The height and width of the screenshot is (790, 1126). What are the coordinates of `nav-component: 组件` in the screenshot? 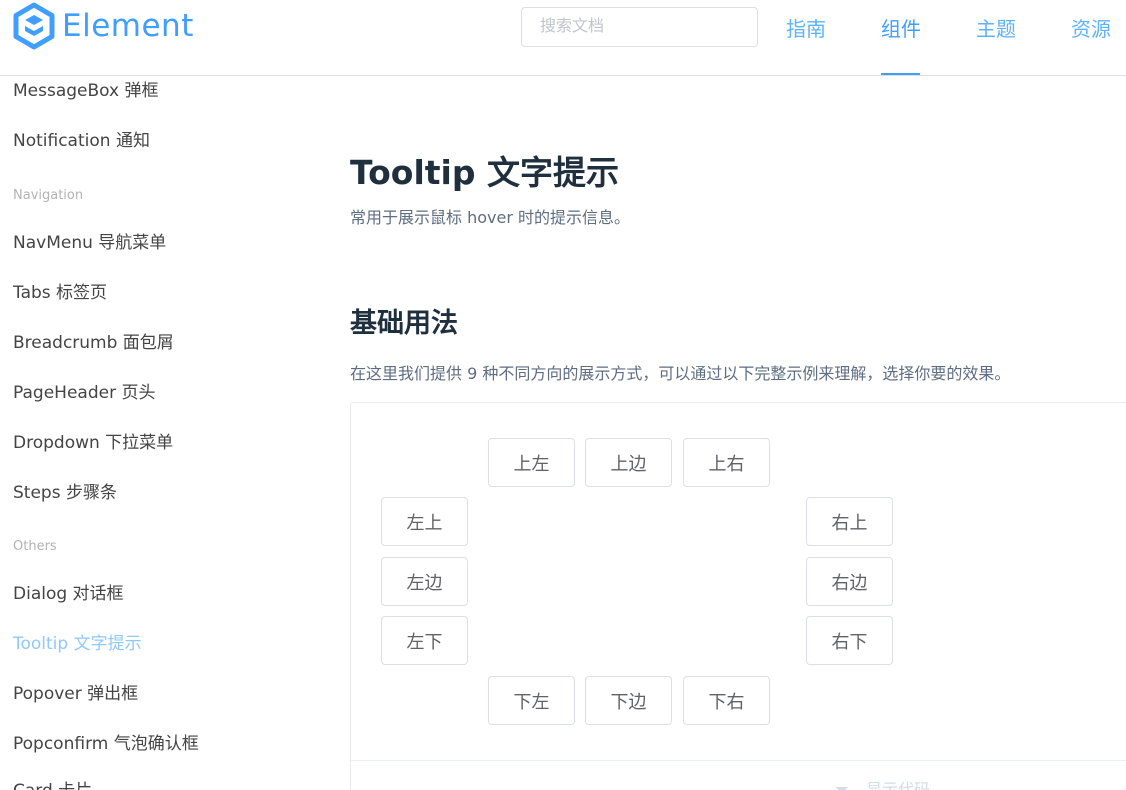 It's located at (901, 27).